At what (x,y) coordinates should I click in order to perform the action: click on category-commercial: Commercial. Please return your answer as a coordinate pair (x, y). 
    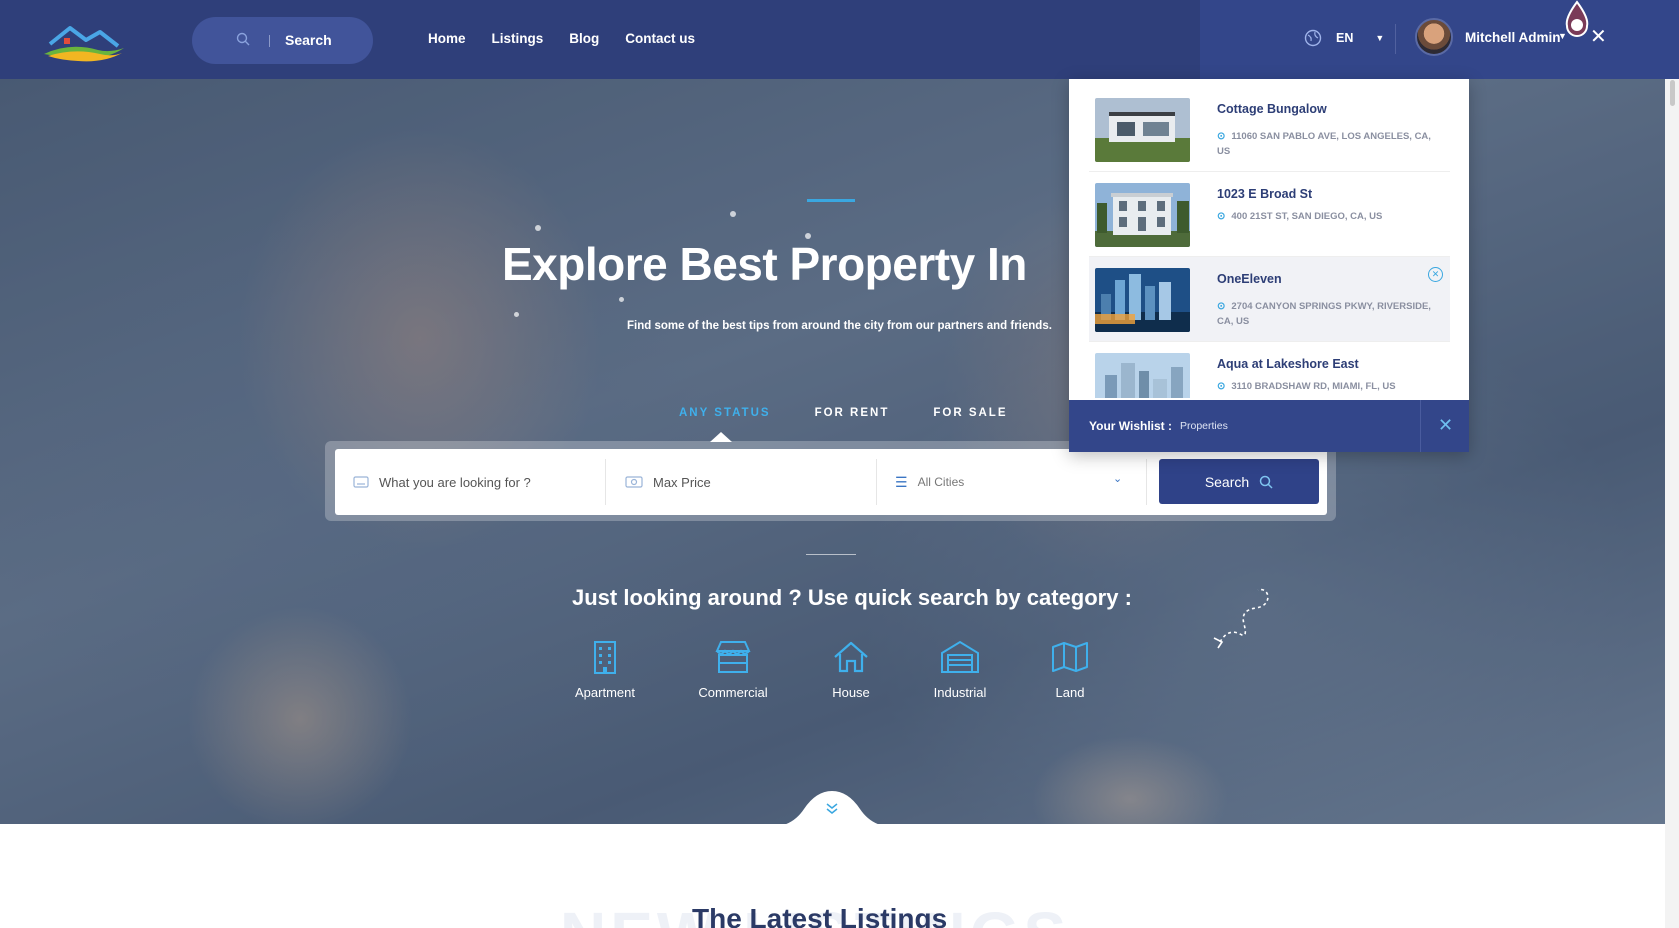
    Looking at the image, I should click on (733, 669).